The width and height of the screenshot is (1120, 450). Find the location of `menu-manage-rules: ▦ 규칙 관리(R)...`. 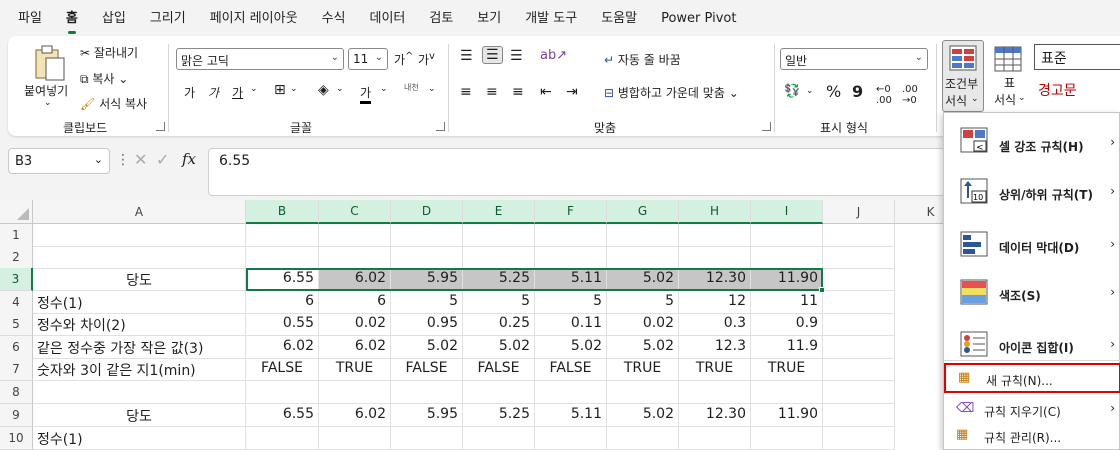

menu-manage-rules: ▦ 규칙 관리(R)... is located at coordinates (1032, 436).